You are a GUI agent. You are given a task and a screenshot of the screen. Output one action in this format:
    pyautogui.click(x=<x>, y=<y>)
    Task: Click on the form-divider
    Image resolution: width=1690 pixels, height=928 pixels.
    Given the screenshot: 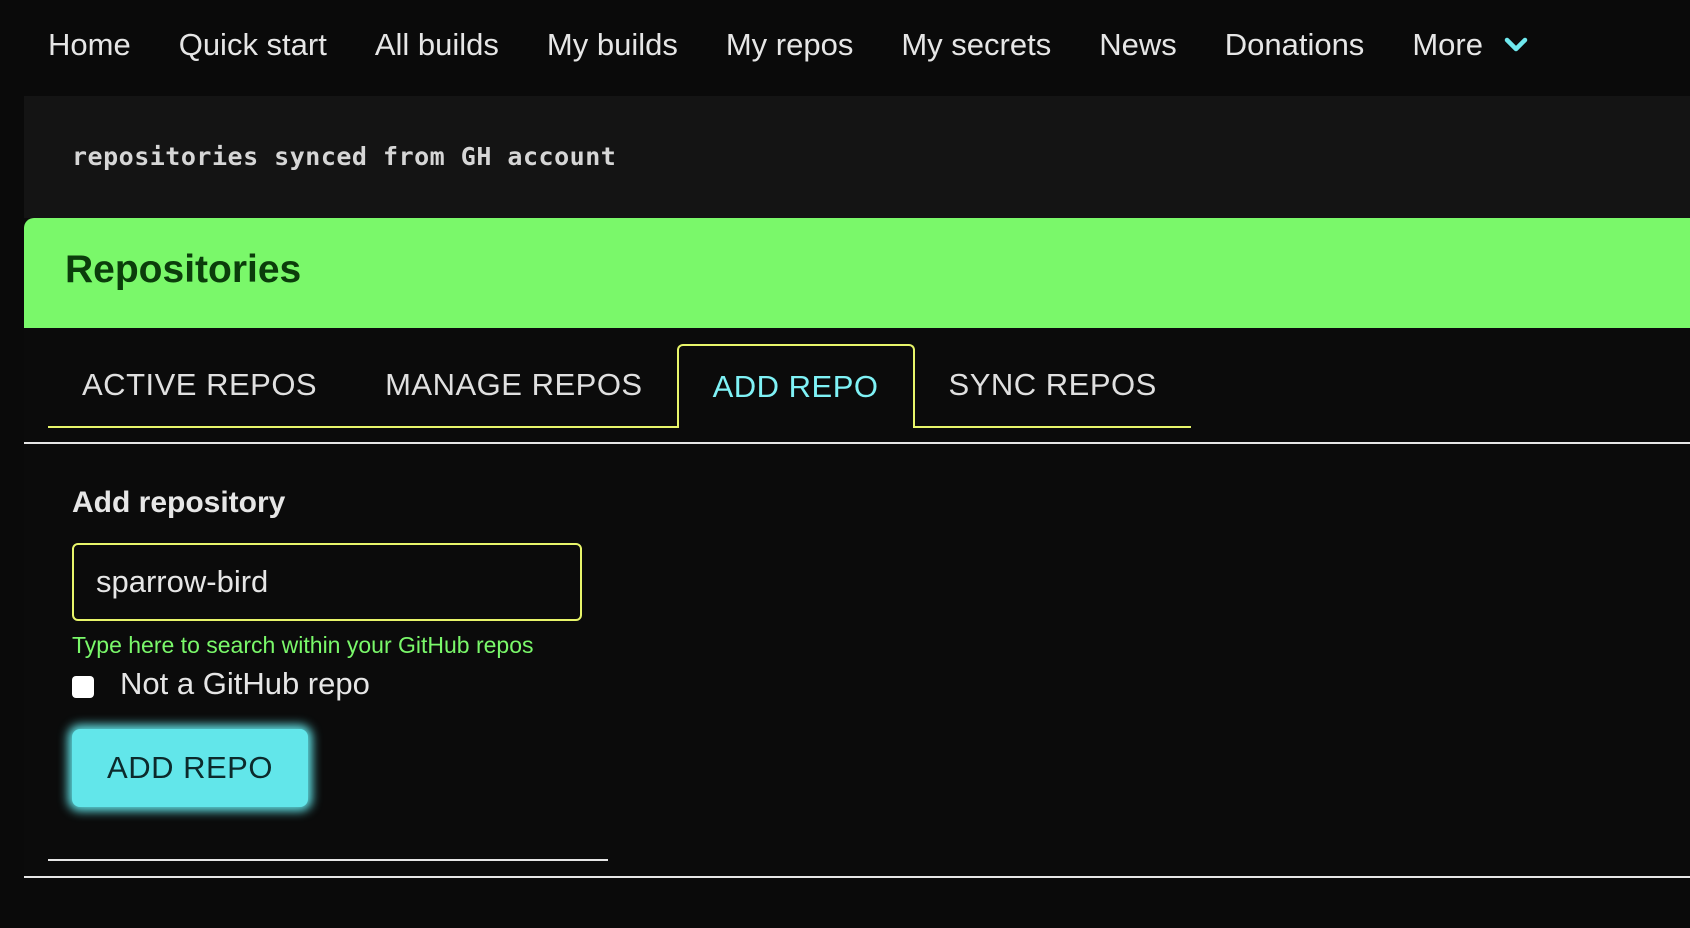 What is the action you would take?
    pyautogui.click(x=328, y=860)
    